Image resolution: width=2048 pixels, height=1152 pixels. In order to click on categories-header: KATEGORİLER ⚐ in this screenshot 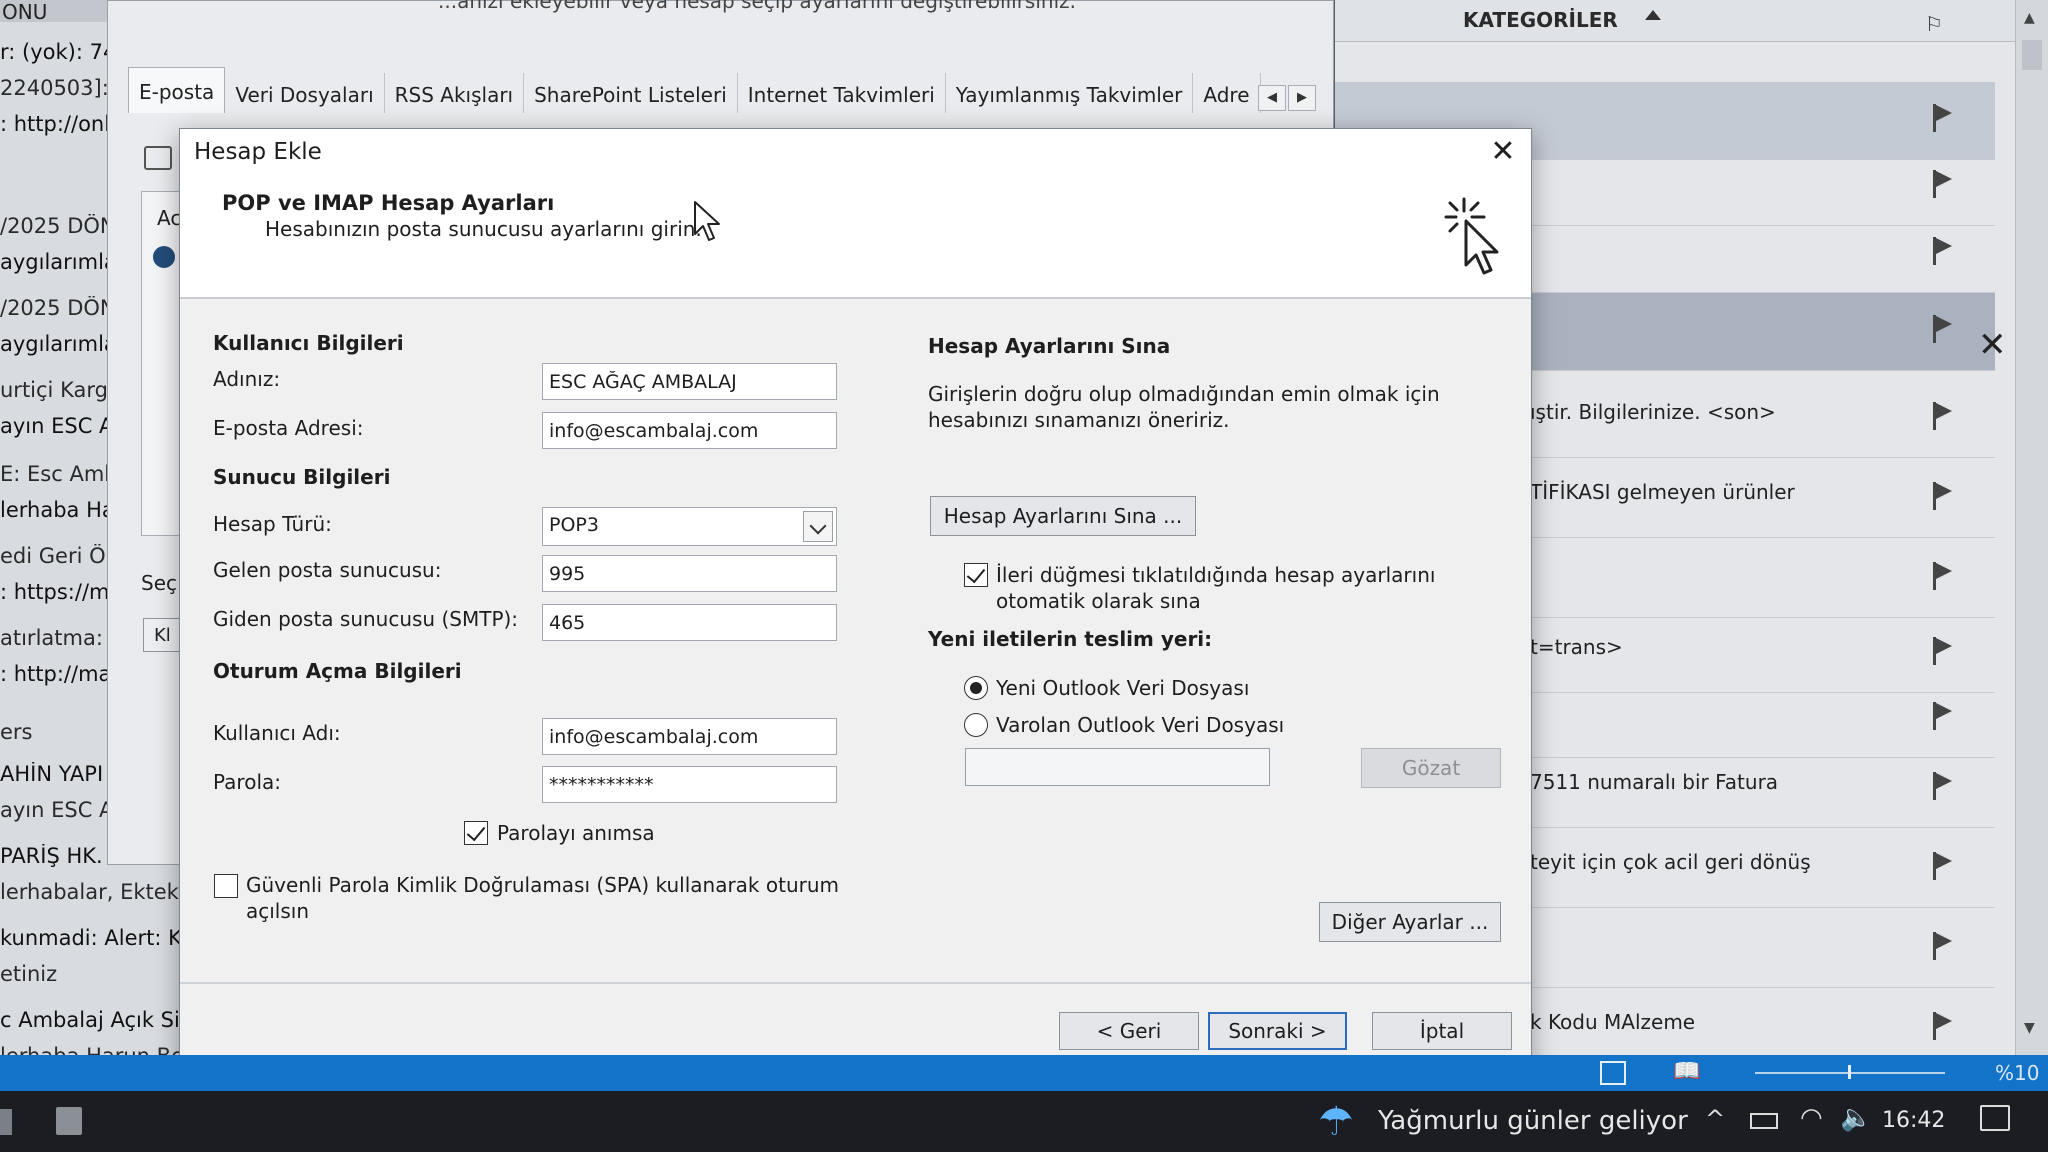, I will do `click(1691, 21)`.